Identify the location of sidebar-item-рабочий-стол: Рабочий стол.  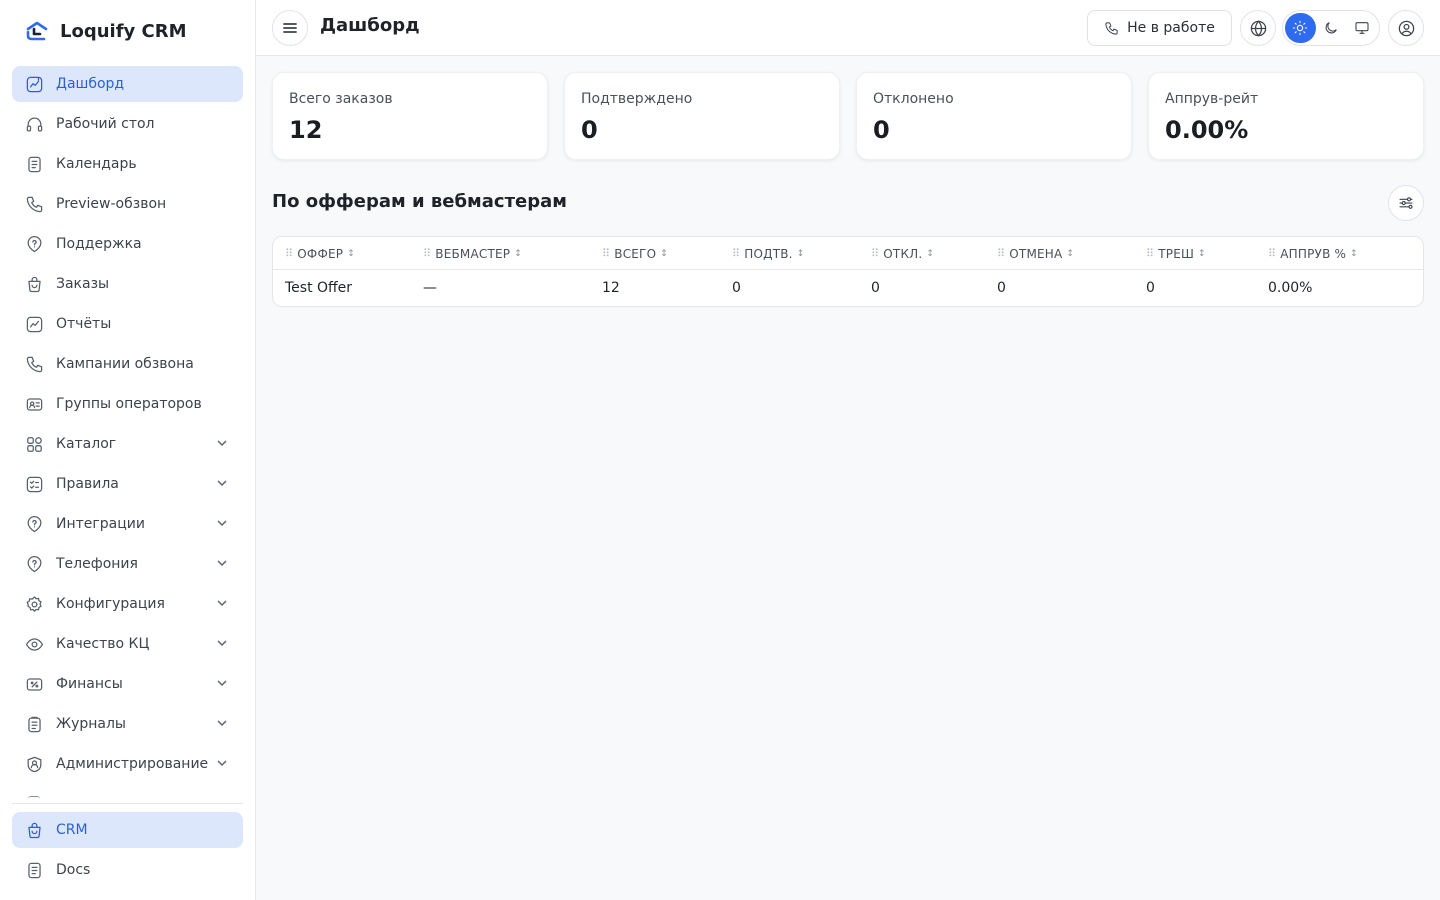
(127, 124).